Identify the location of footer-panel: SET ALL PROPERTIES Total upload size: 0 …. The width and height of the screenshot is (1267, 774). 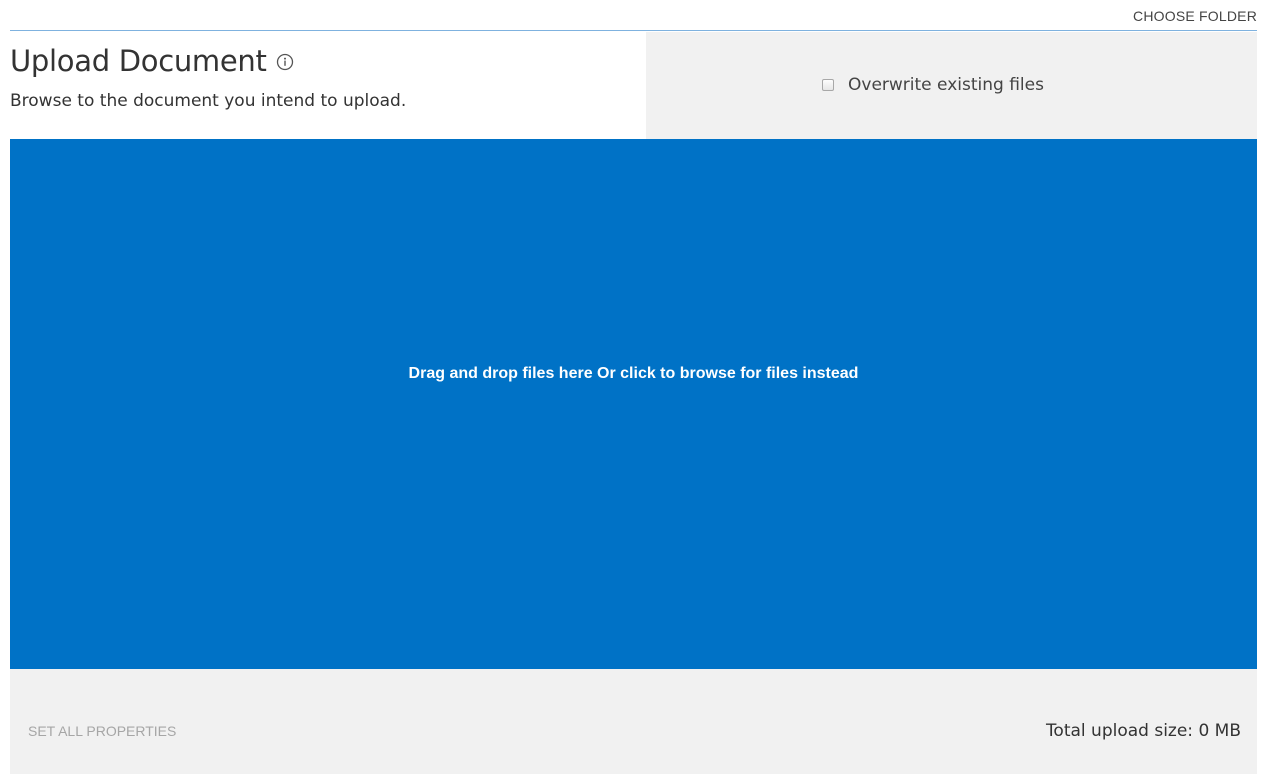
(633, 721).